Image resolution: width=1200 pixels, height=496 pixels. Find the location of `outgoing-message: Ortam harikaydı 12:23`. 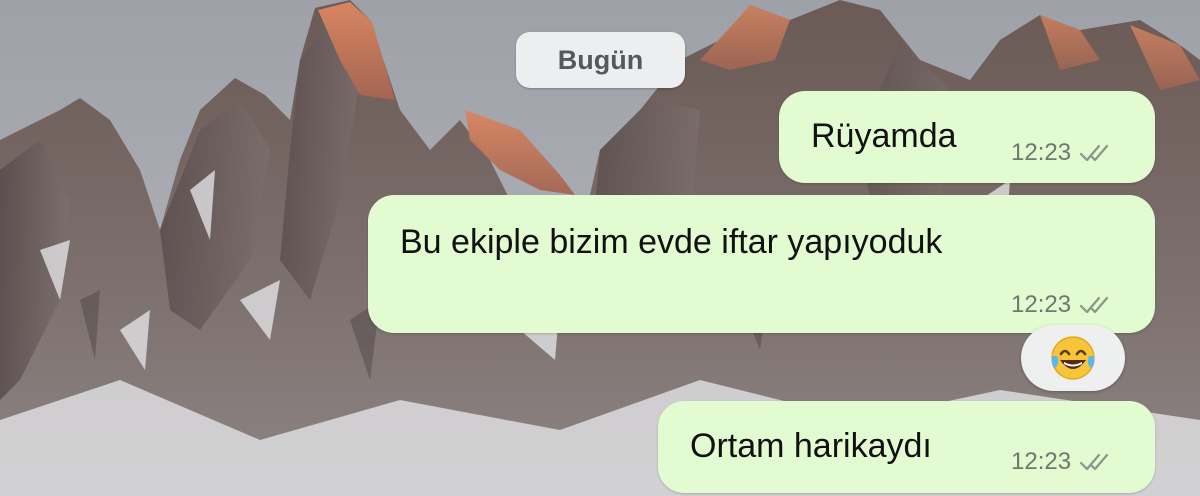

outgoing-message: Ortam harikaydı 12:23 is located at coordinates (906, 447).